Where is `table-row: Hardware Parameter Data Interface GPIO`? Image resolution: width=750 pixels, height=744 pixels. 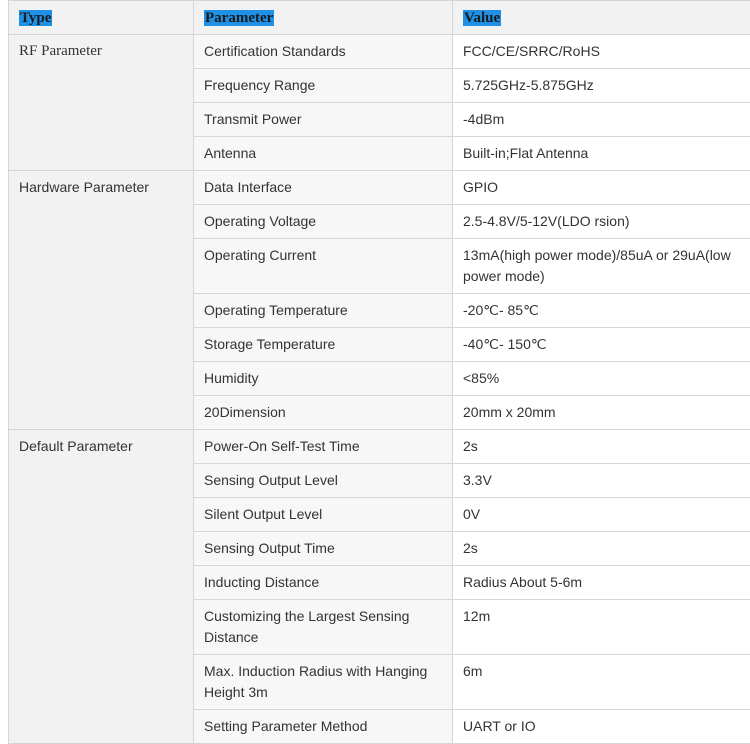 table-row: Hardware Parameter Data Interface GPIO is located at coordinates (379, 188).